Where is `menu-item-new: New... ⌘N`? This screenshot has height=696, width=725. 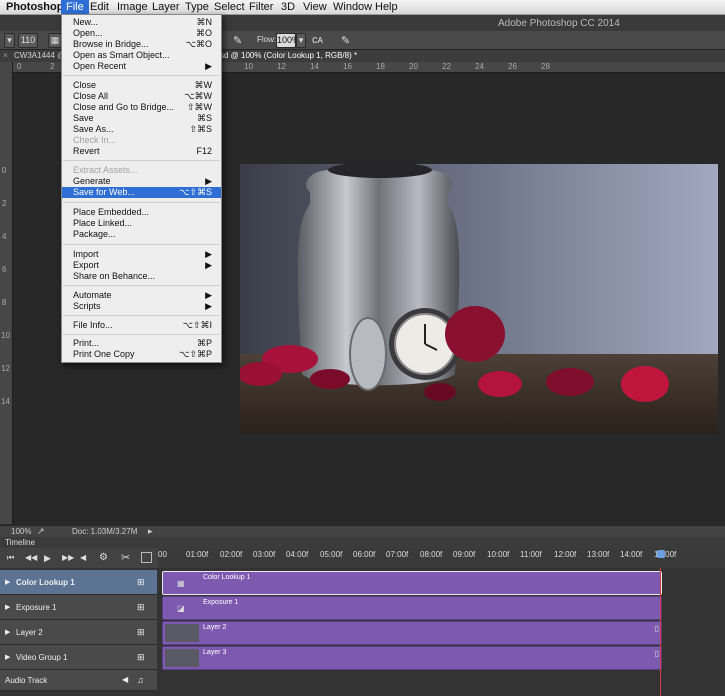
menu-item-new: New... ⌘N is located at coordinates (141, 22).